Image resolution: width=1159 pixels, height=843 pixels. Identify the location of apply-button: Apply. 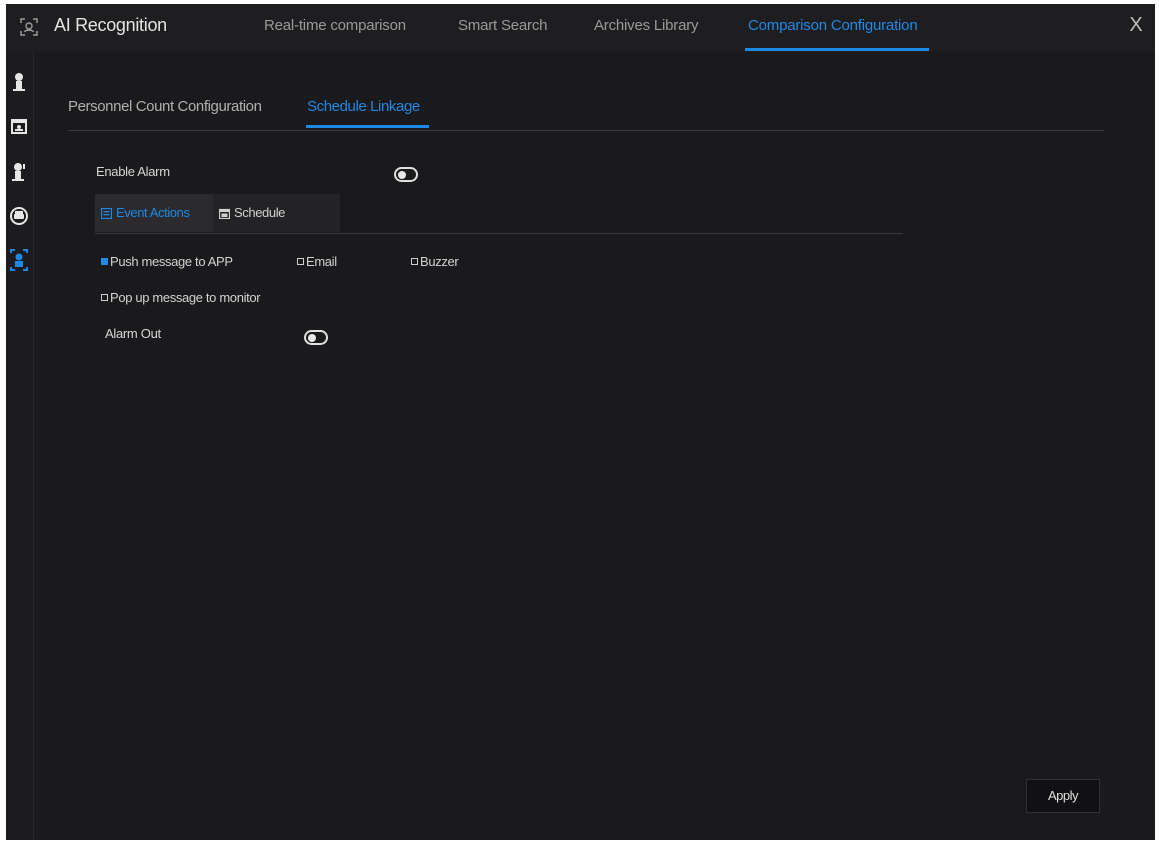
(1063, 796).